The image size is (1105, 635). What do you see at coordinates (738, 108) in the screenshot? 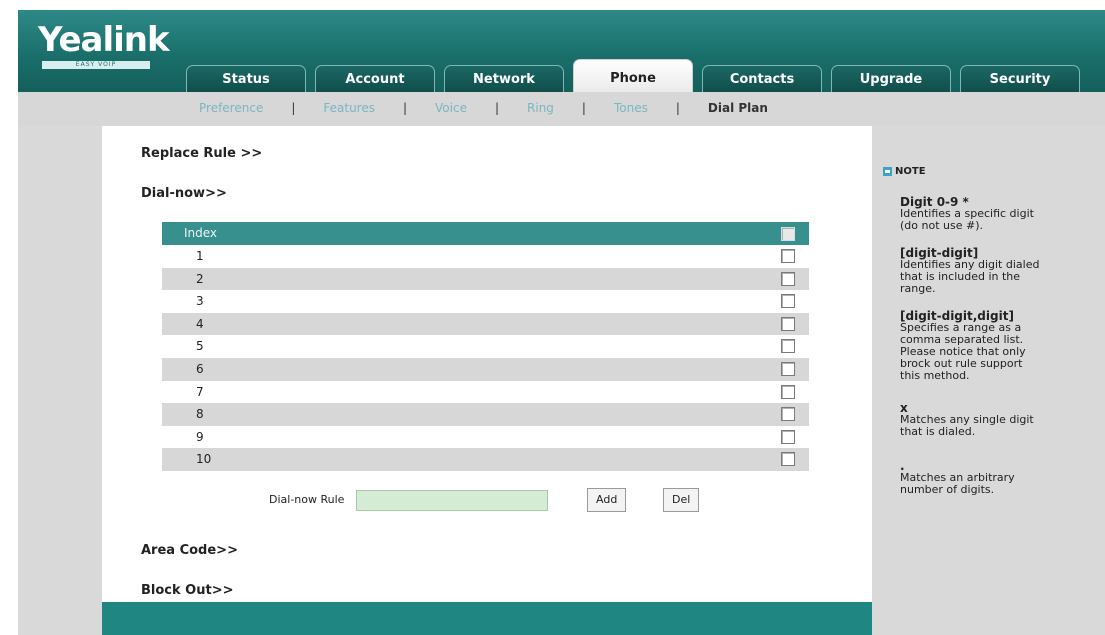
I see `subnav-dial-plan: Dial Plan` at bounding box center [738, 108].